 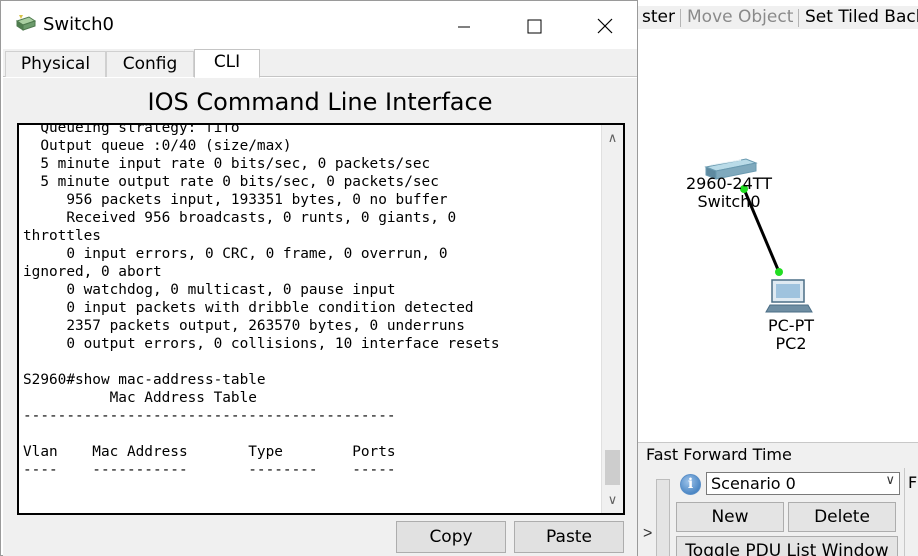 What do you see at coordinates (729, 201) in the screenshot?
I see `device-name-label: Switch0` at bounding box center [729, 201].